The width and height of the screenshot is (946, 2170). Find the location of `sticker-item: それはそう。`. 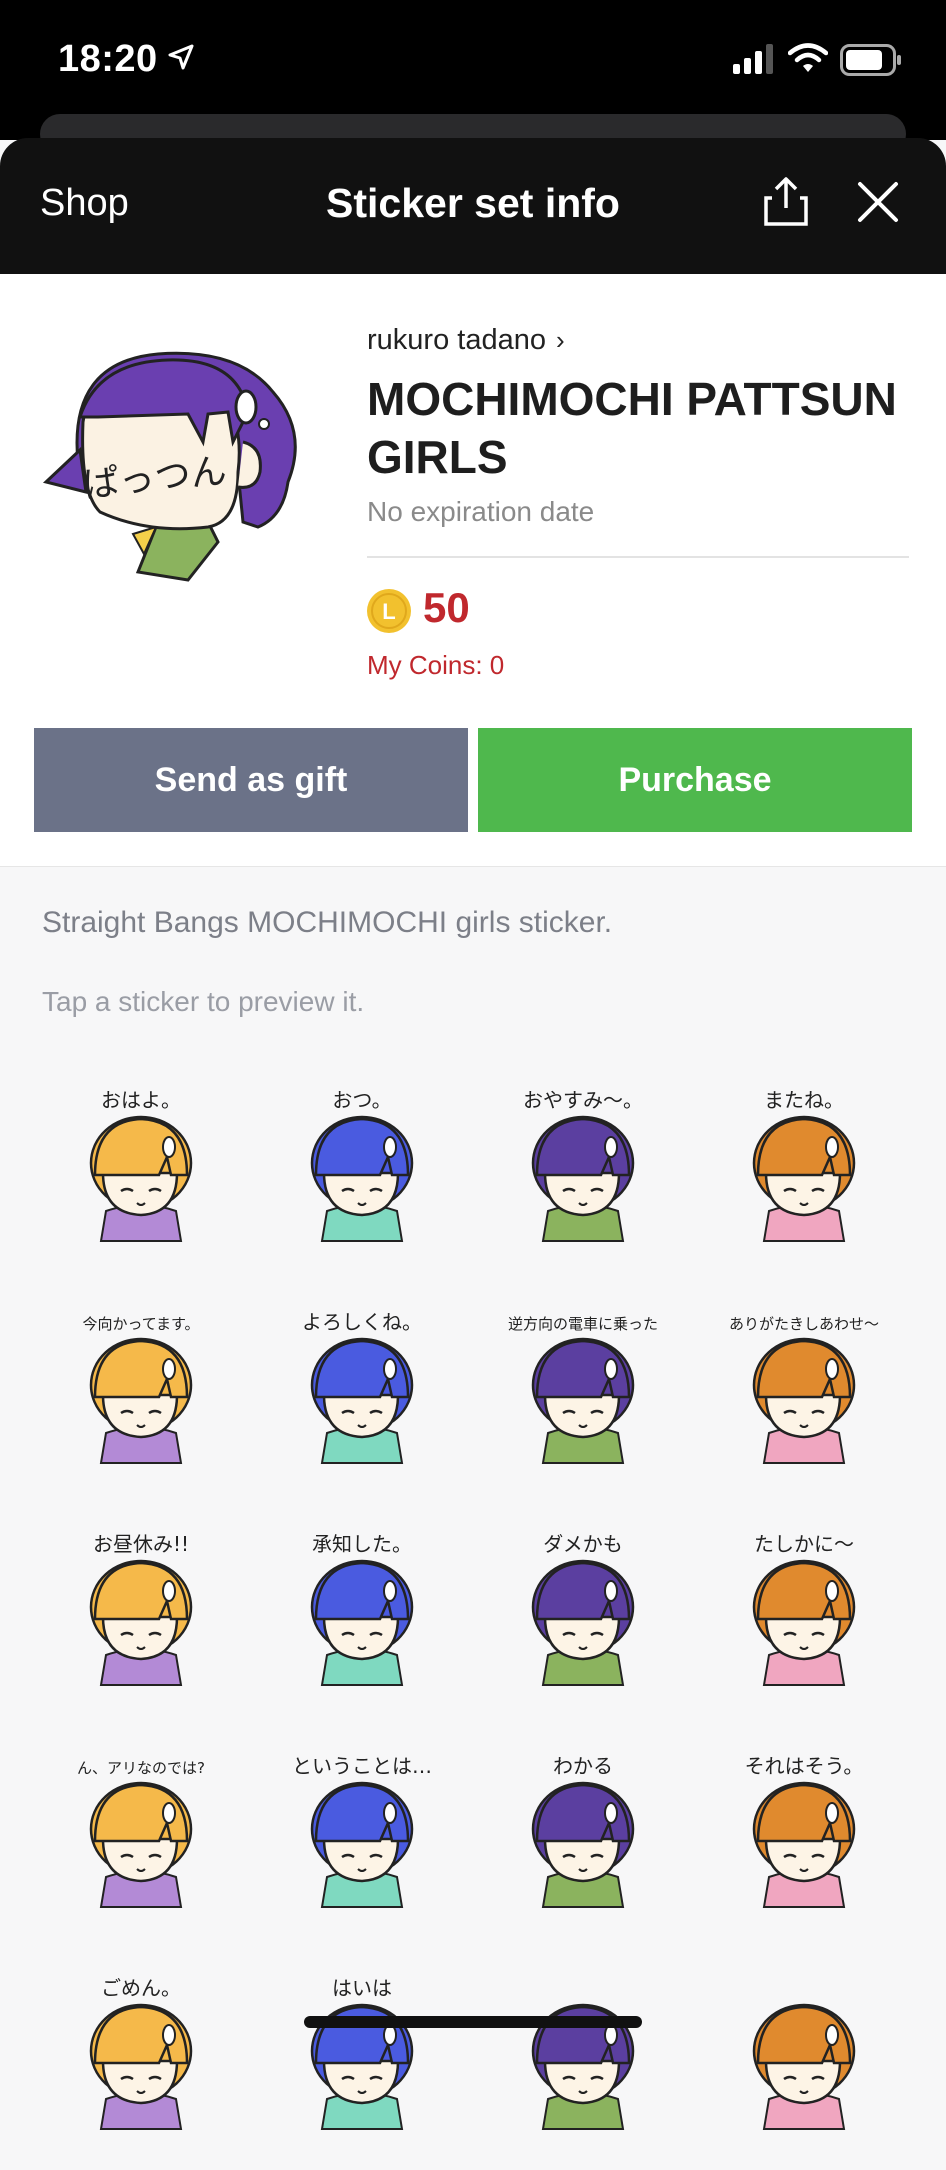

sticker-item: それはそう。 is located at coordinates (803, 1837).